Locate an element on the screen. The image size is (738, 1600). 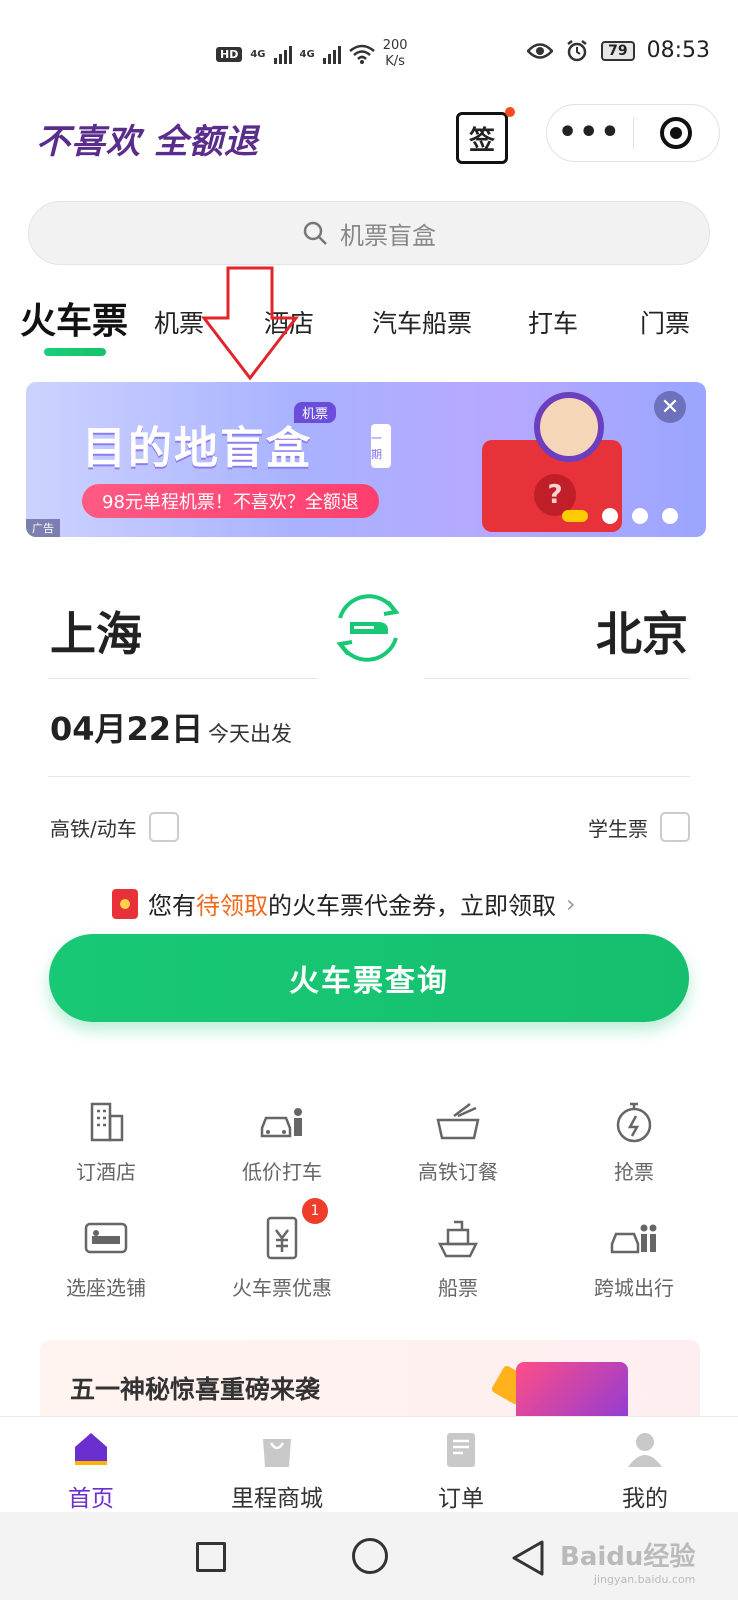
baidu-watermark: Baidu经验 jingyan.baidu.com is located at coordinates (627, 1561).